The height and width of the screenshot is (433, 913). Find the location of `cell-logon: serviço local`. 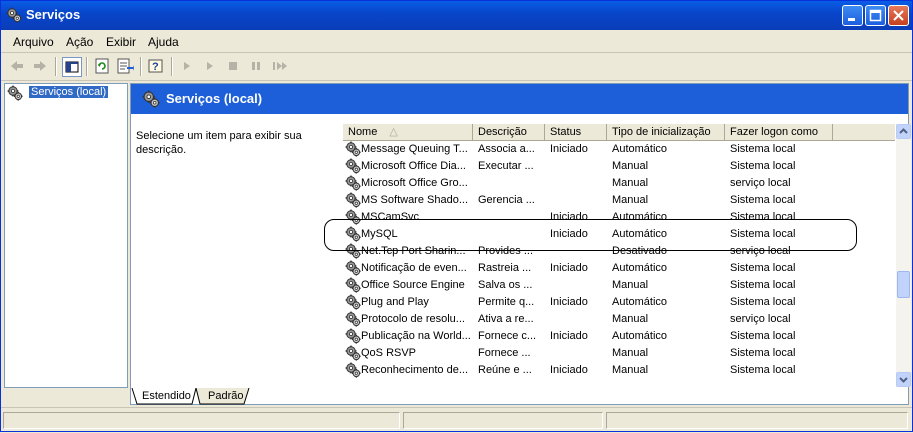

cell-logon: serviço local is located at coordinates (760, 183).